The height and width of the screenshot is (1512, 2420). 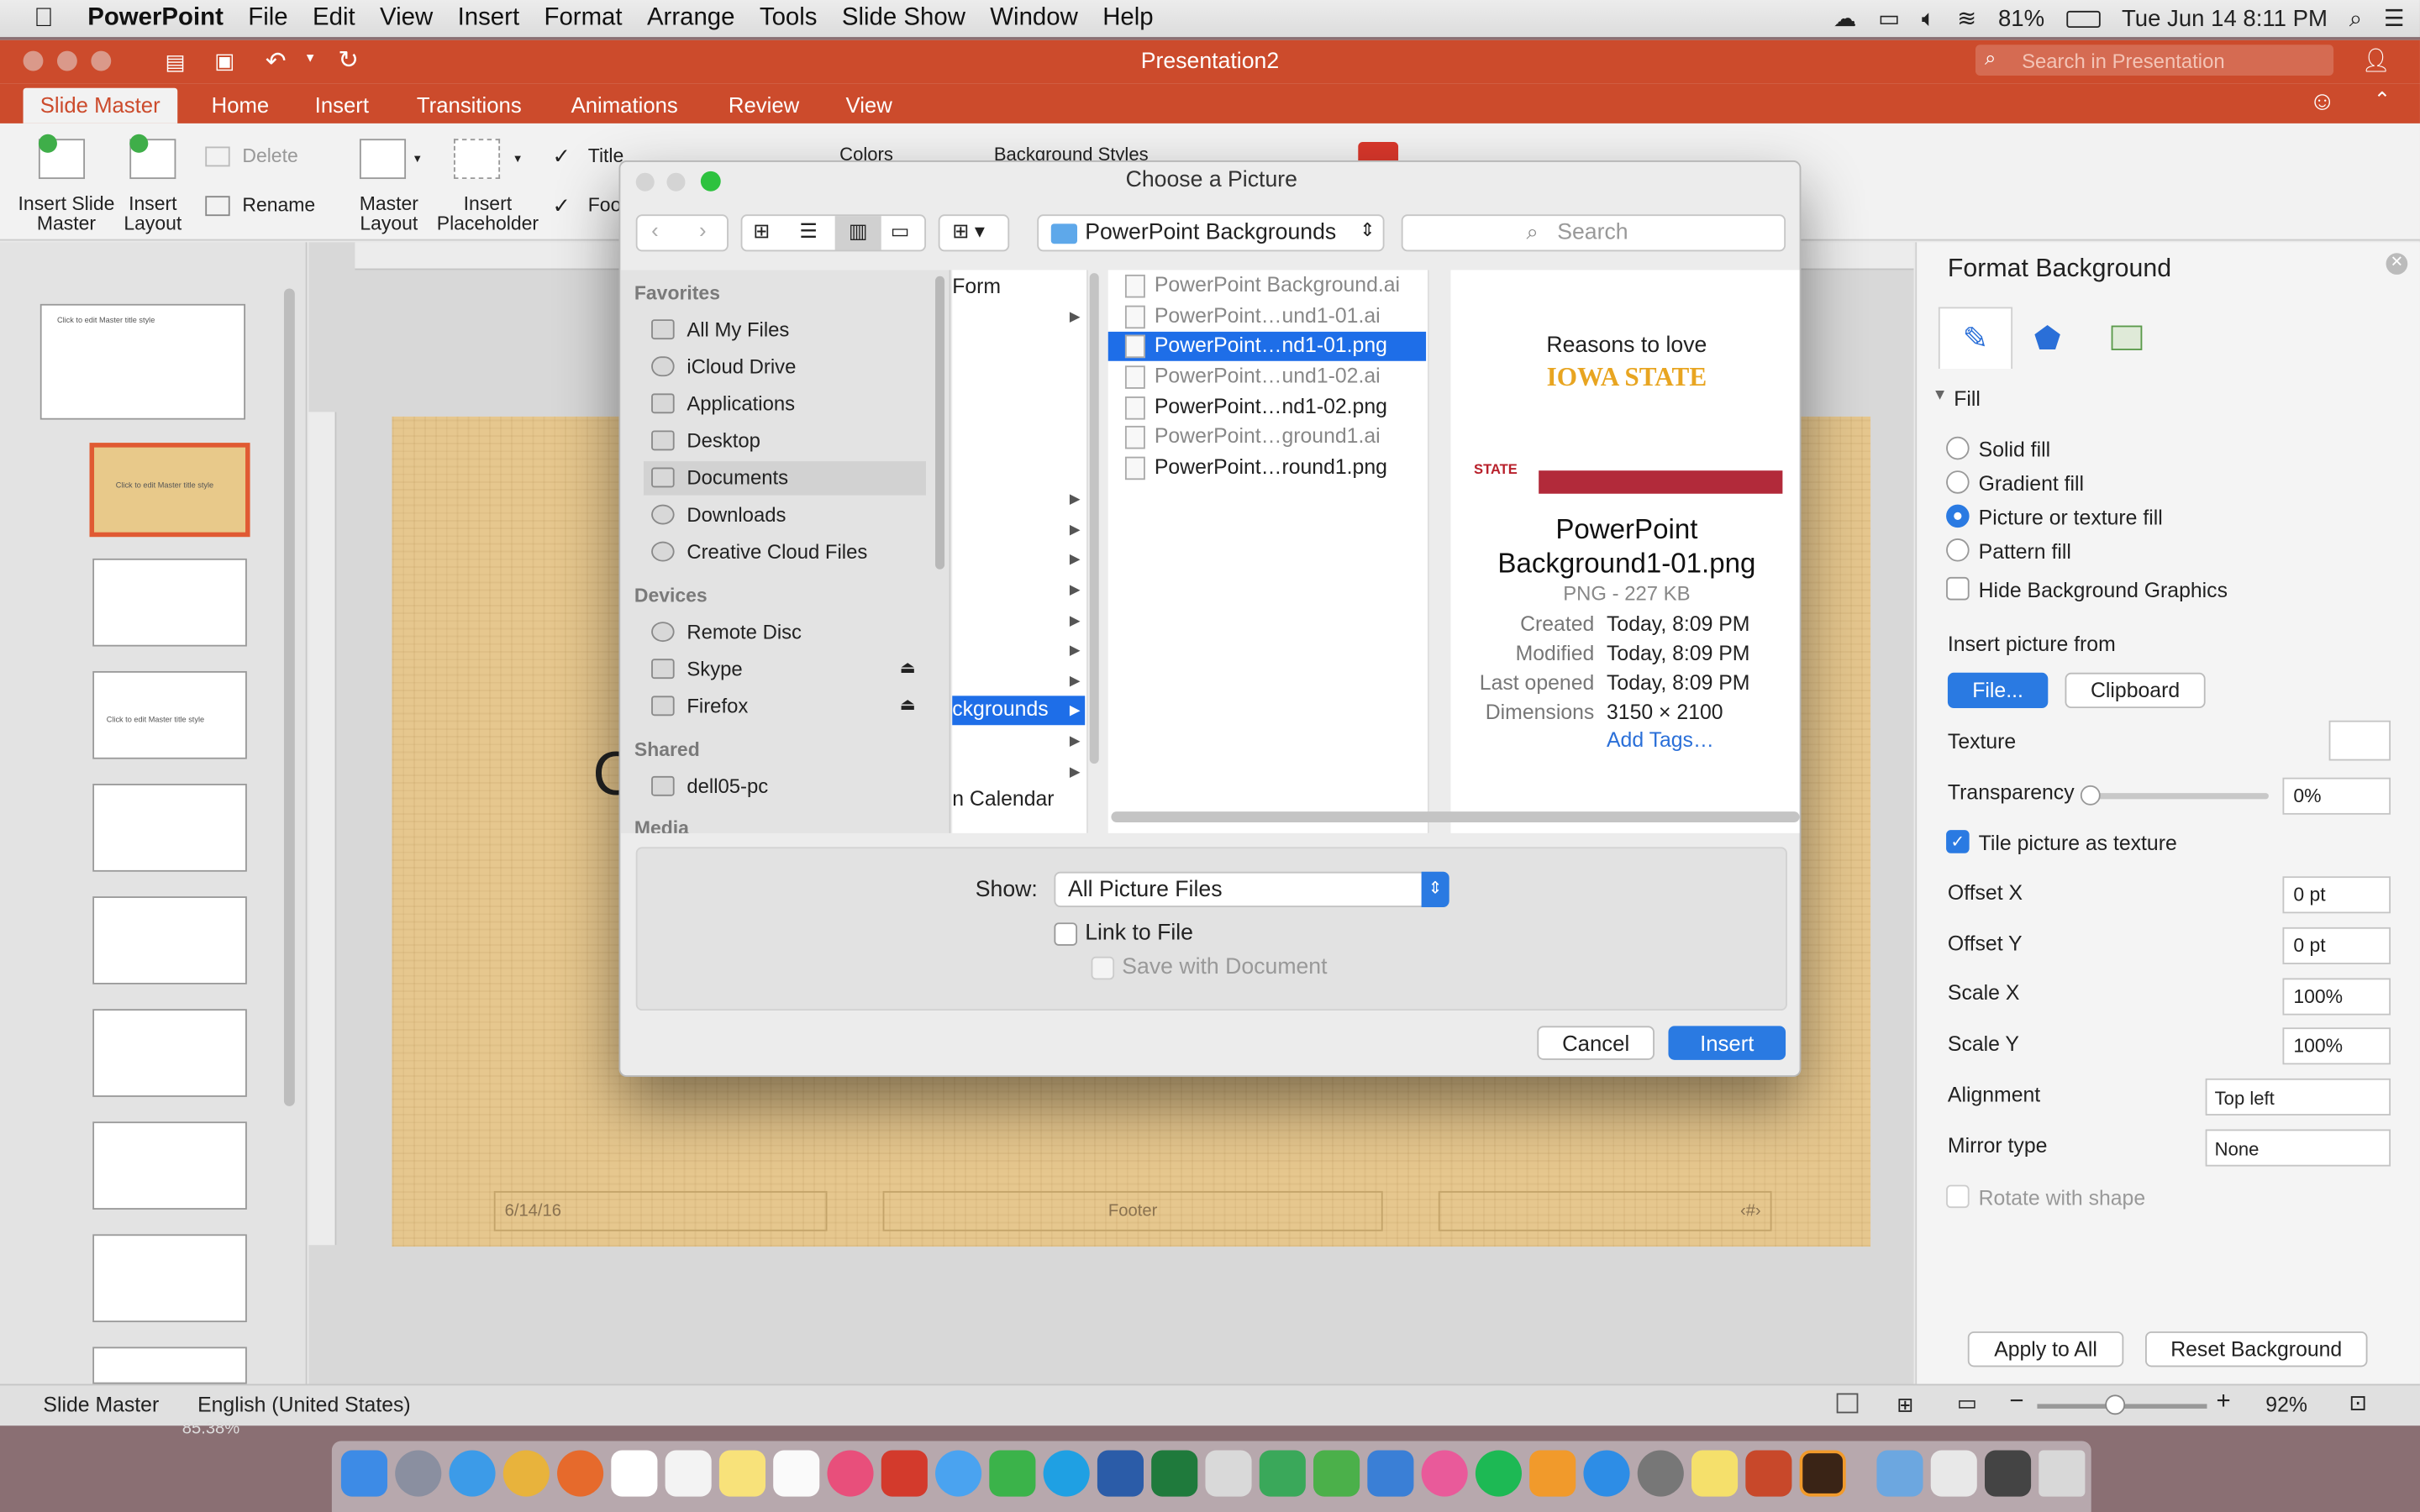 I want to click on master-layout-button: ▼ Master Layout, so click(x=389, y=185).